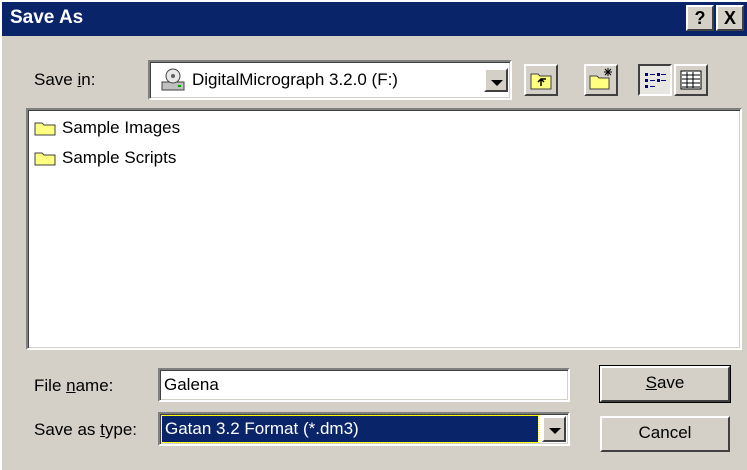 The width and height of the screenshot is (747, 470). Describe the element at coordinates (191, 384) in the screenshot. I see `file-name-value: Galena` at that location.